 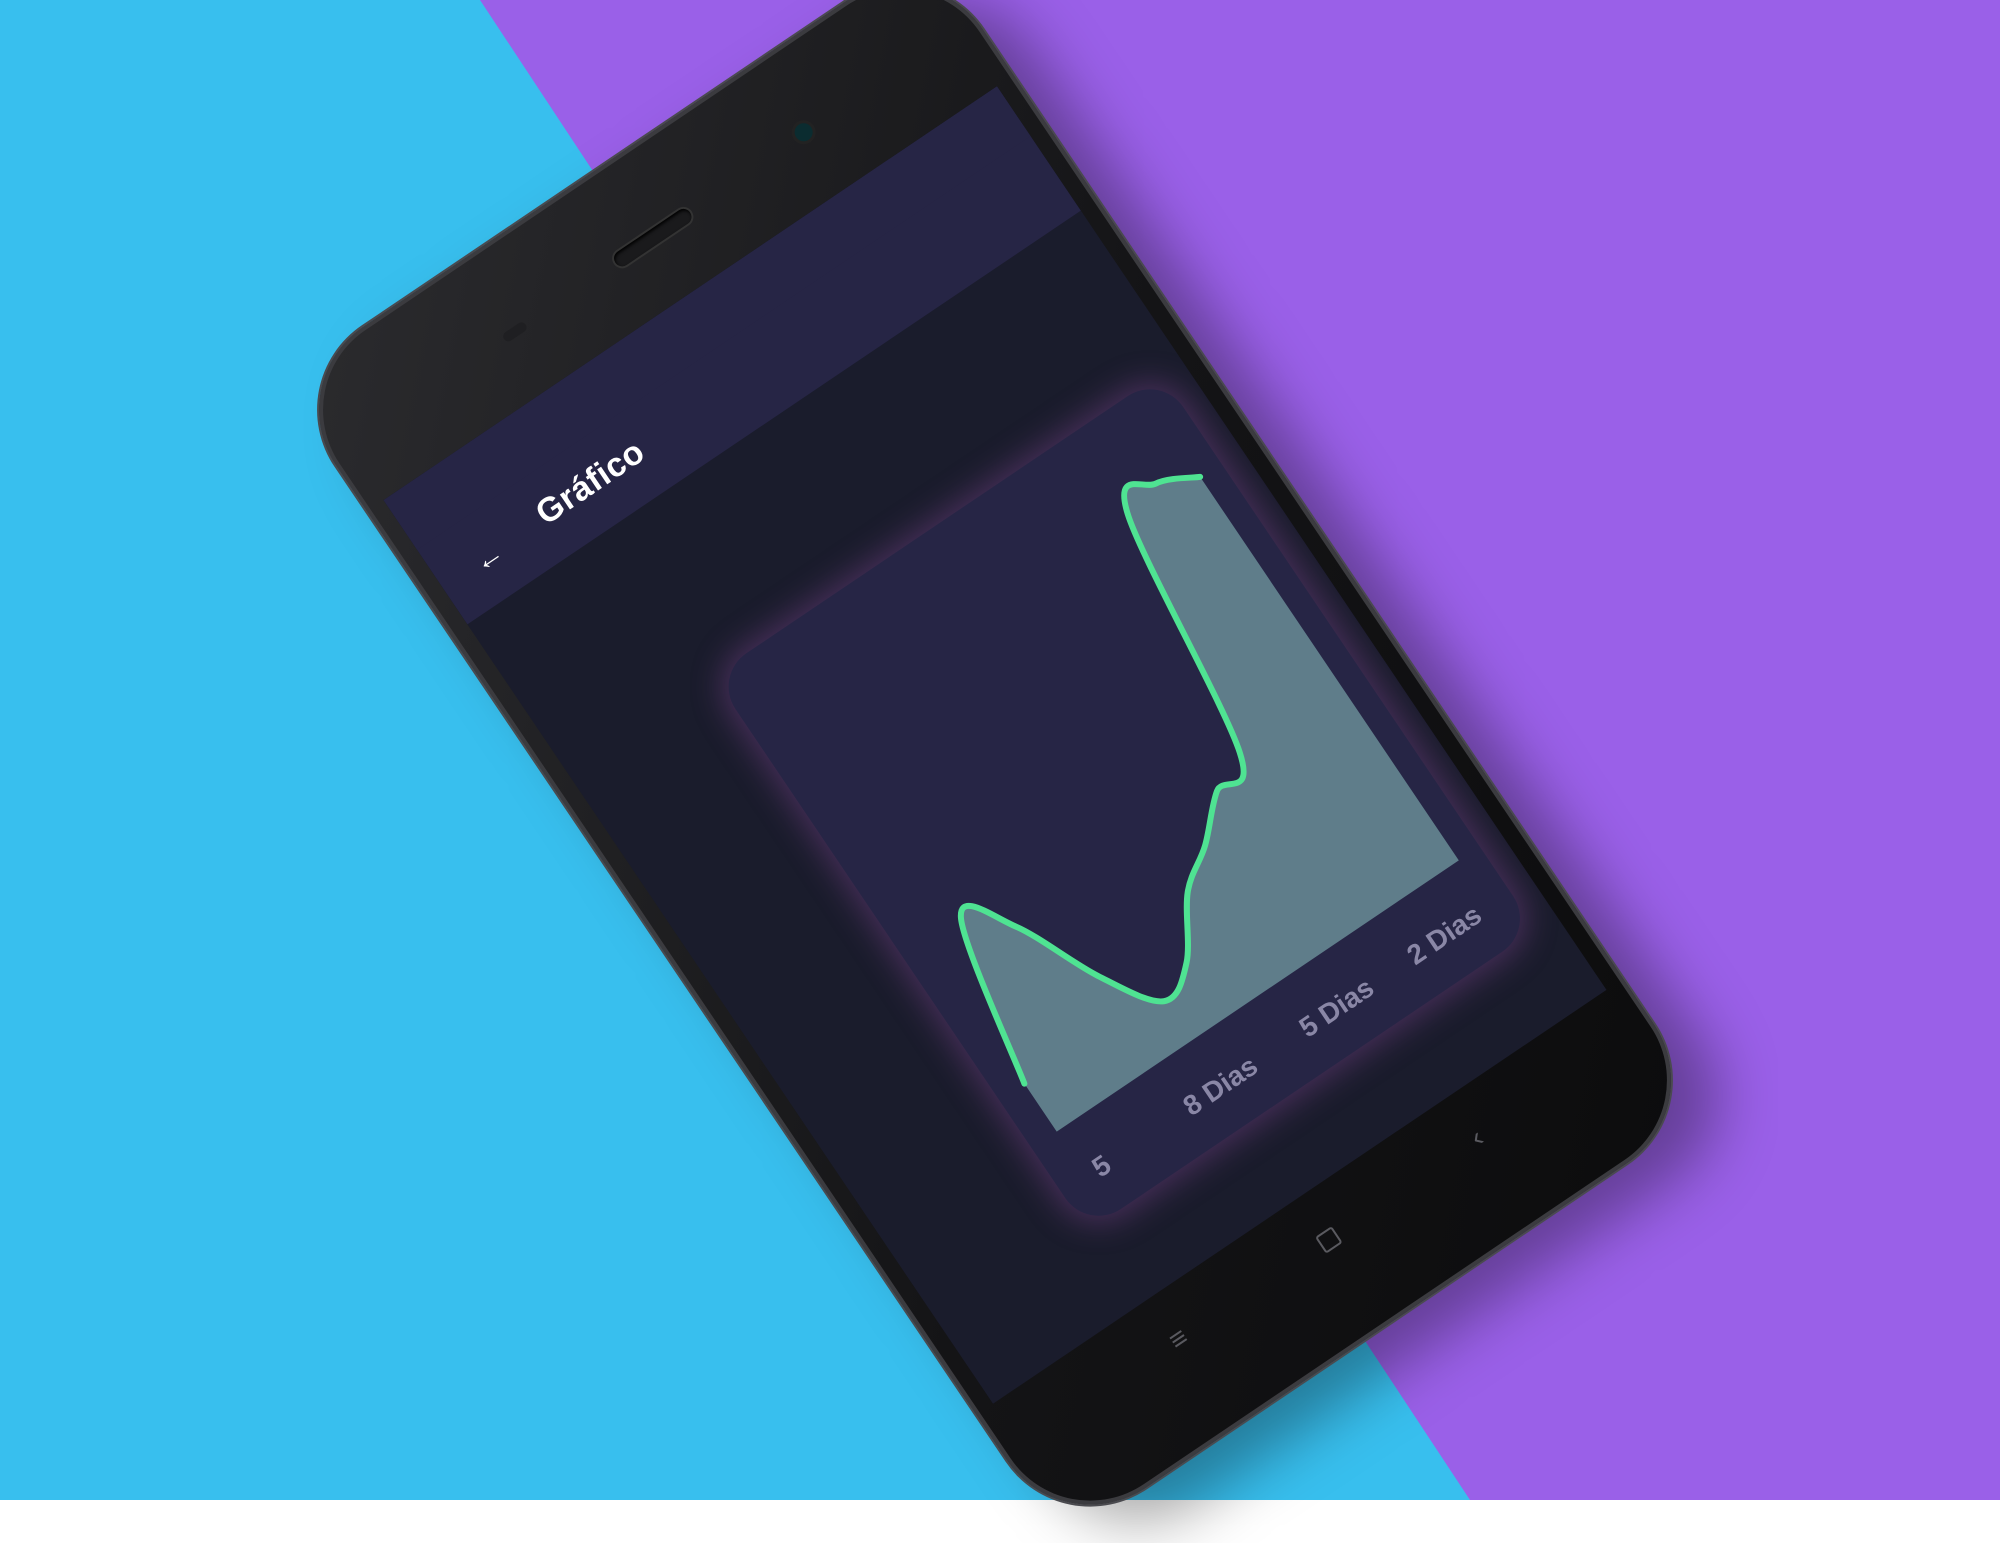 I want to click on arrow-left-icon: ←, so click(x=489, y=558).